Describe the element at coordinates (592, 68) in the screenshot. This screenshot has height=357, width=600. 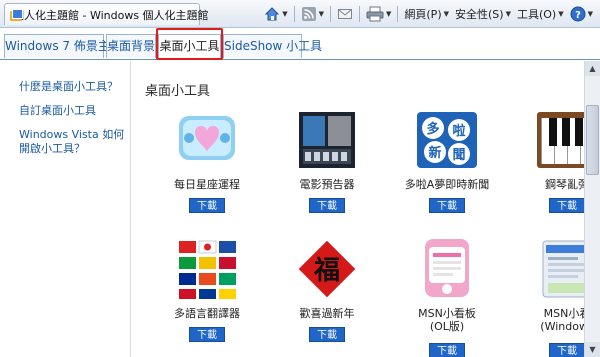
I see `scroll-up-arrow-icon: ▲` at that location.